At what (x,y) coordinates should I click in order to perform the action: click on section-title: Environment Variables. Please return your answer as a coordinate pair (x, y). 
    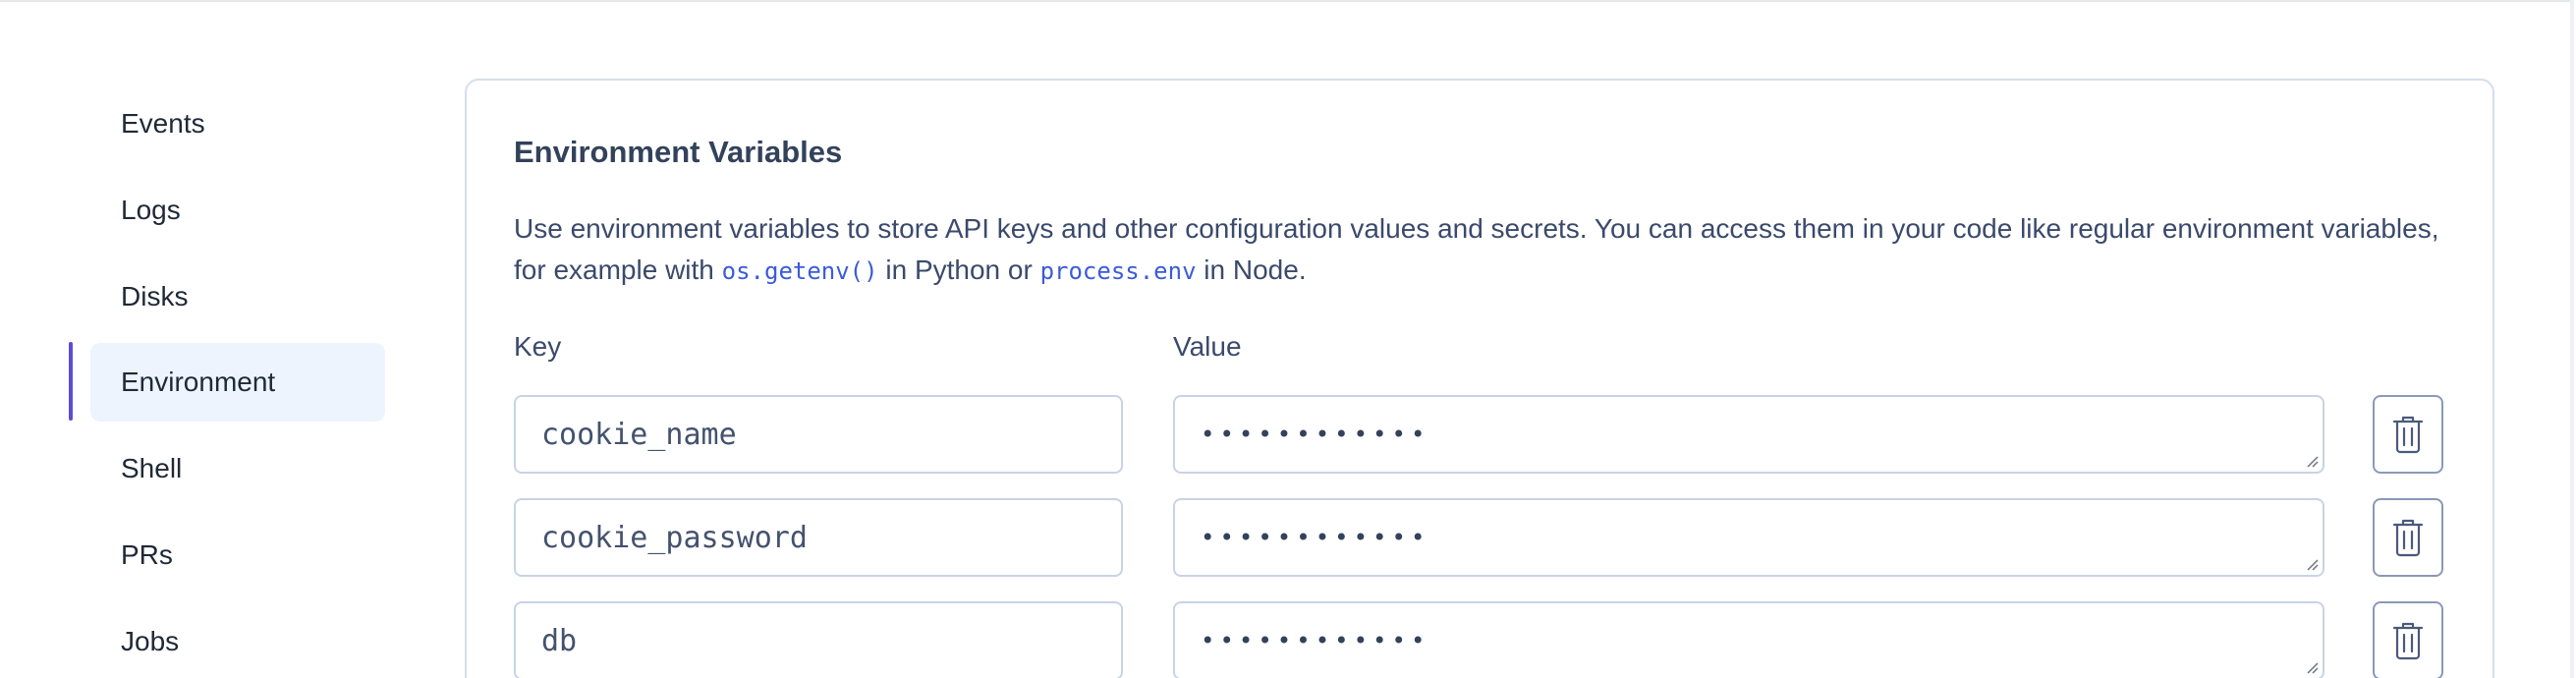
    Looking at the image, I should click on (678, 152).